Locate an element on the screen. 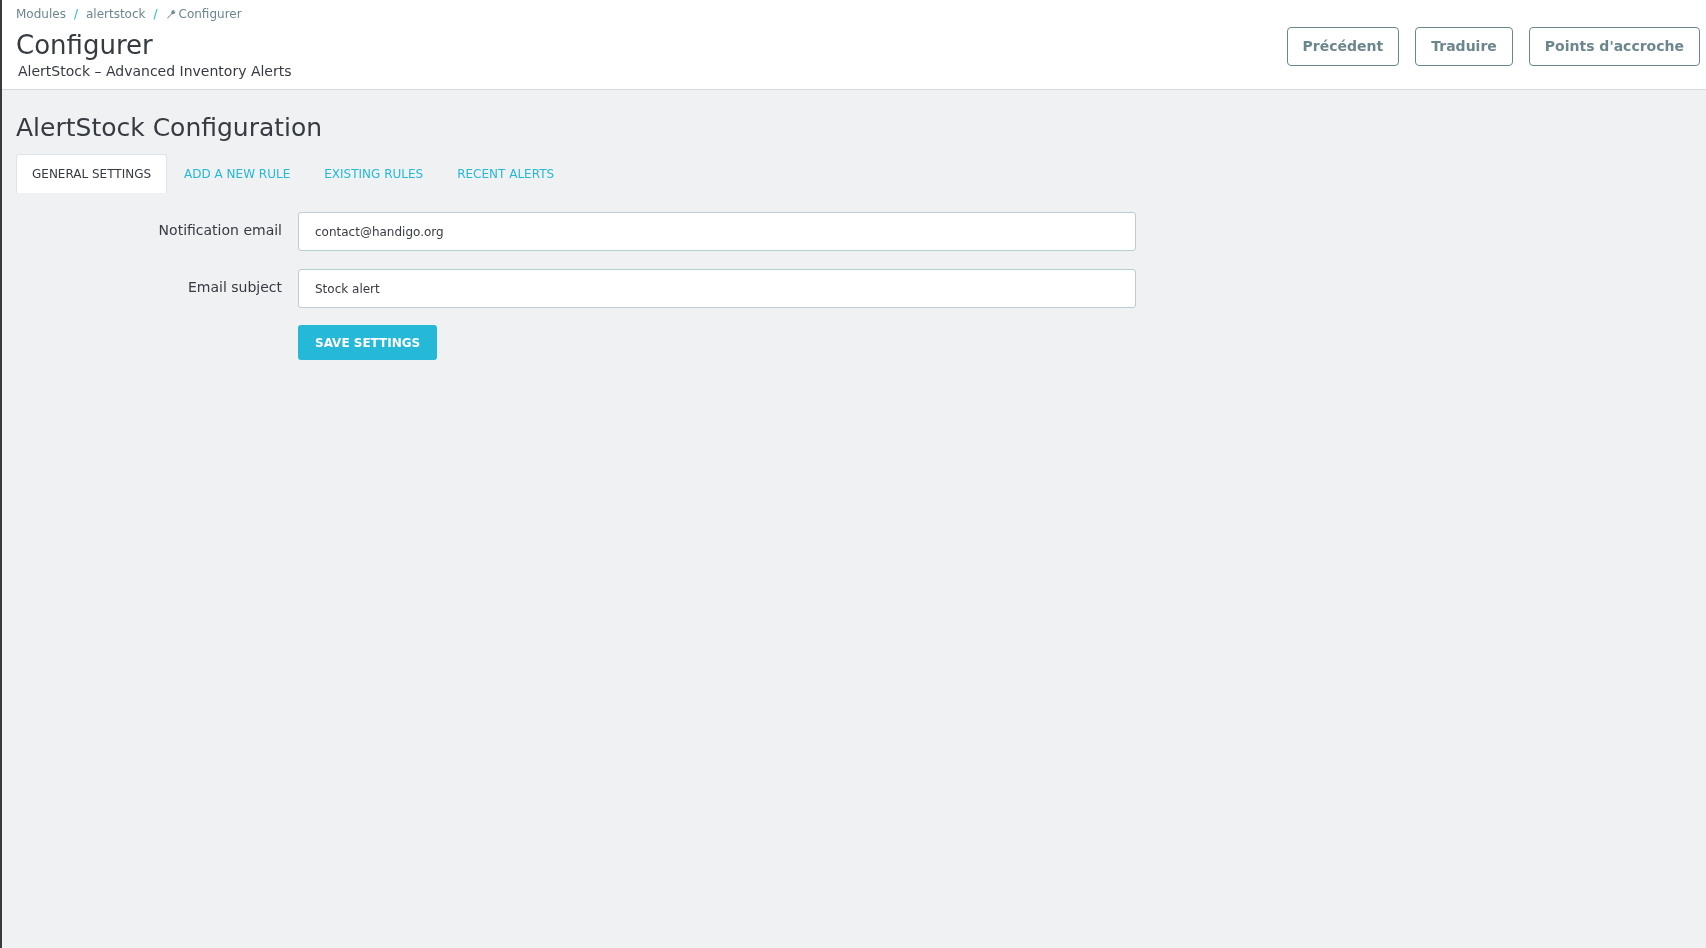 The width and height of the screenshot is (1706, 948). toolbar-button: Traduire is located at coordinates (1464, 46).